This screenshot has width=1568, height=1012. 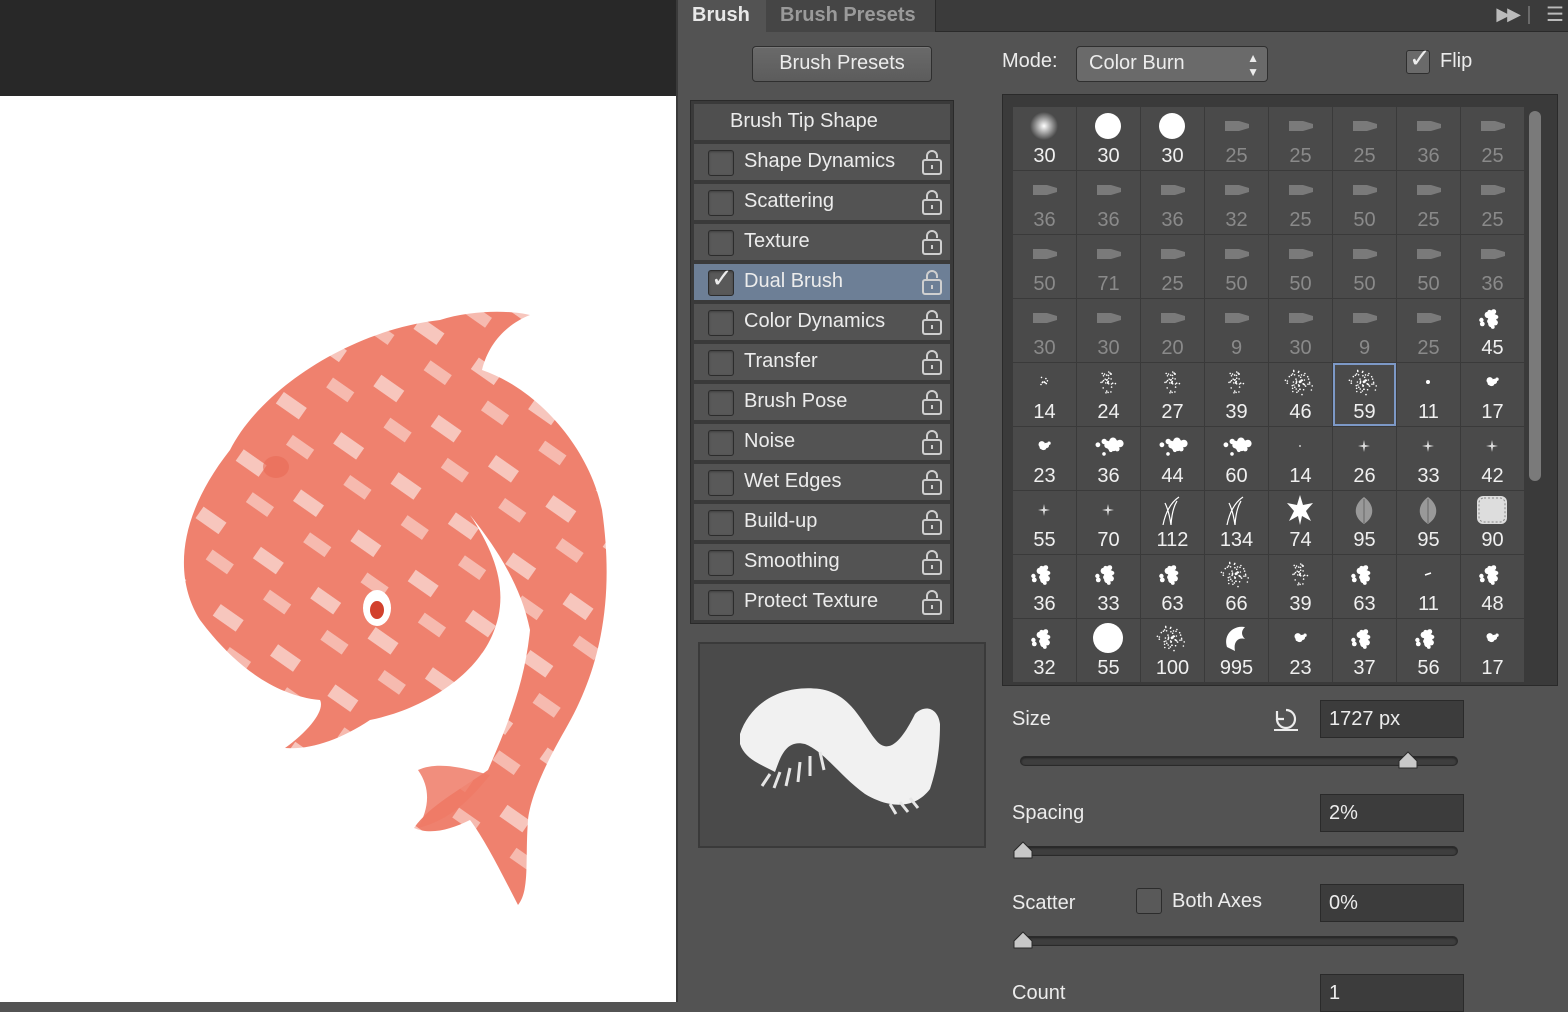 What do you see at coordinates (1364, 458) in the screenshot?
I see `brush-tip-cell: 26` at bounding box center [1364, 458].